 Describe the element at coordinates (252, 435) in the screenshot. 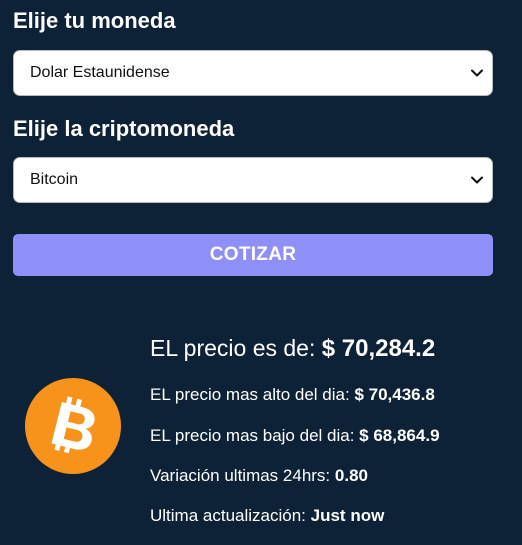

I see `low-price-label: EL precio mas bajo del dia:` at that location.